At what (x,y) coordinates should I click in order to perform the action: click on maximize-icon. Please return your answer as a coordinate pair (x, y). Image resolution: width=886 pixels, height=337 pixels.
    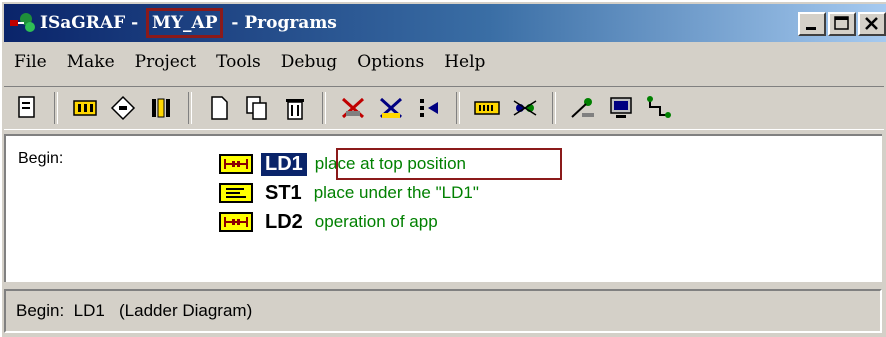
    Looking at the image, I should click on (841, 23).